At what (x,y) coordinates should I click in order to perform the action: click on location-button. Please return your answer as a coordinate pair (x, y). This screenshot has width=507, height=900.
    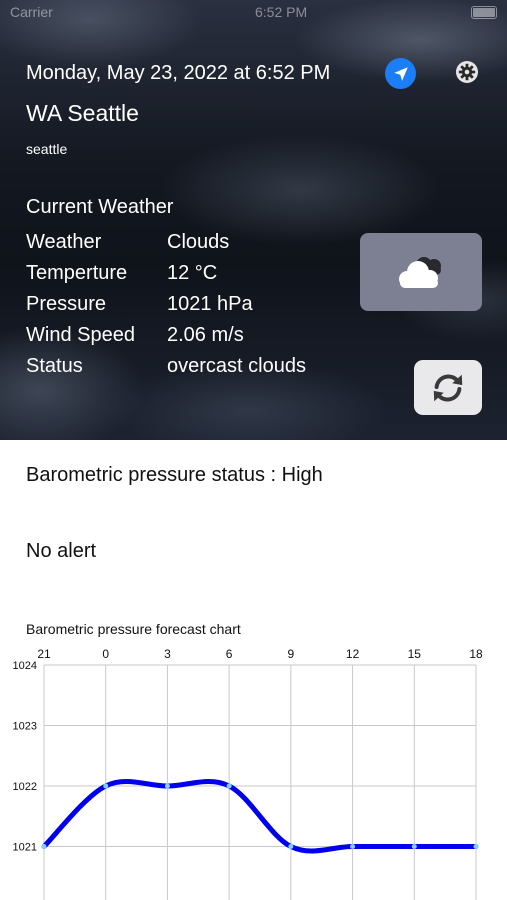
    Looking at the image, I should click on (400, 73).